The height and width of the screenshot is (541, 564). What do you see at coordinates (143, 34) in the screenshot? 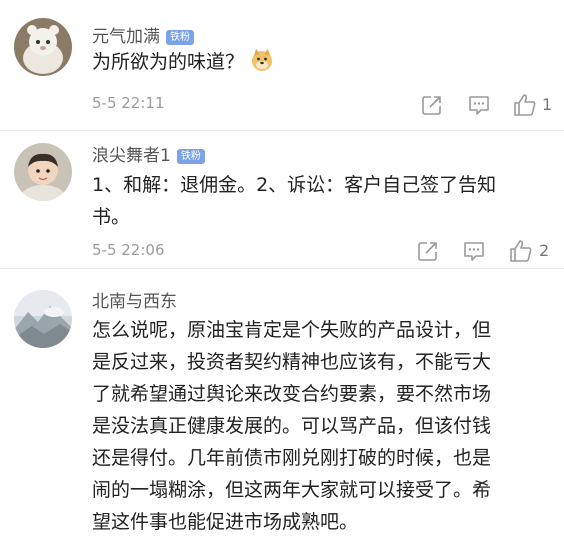
I see `username: 元气加满 铁粉` at bounding box center [143, 34].